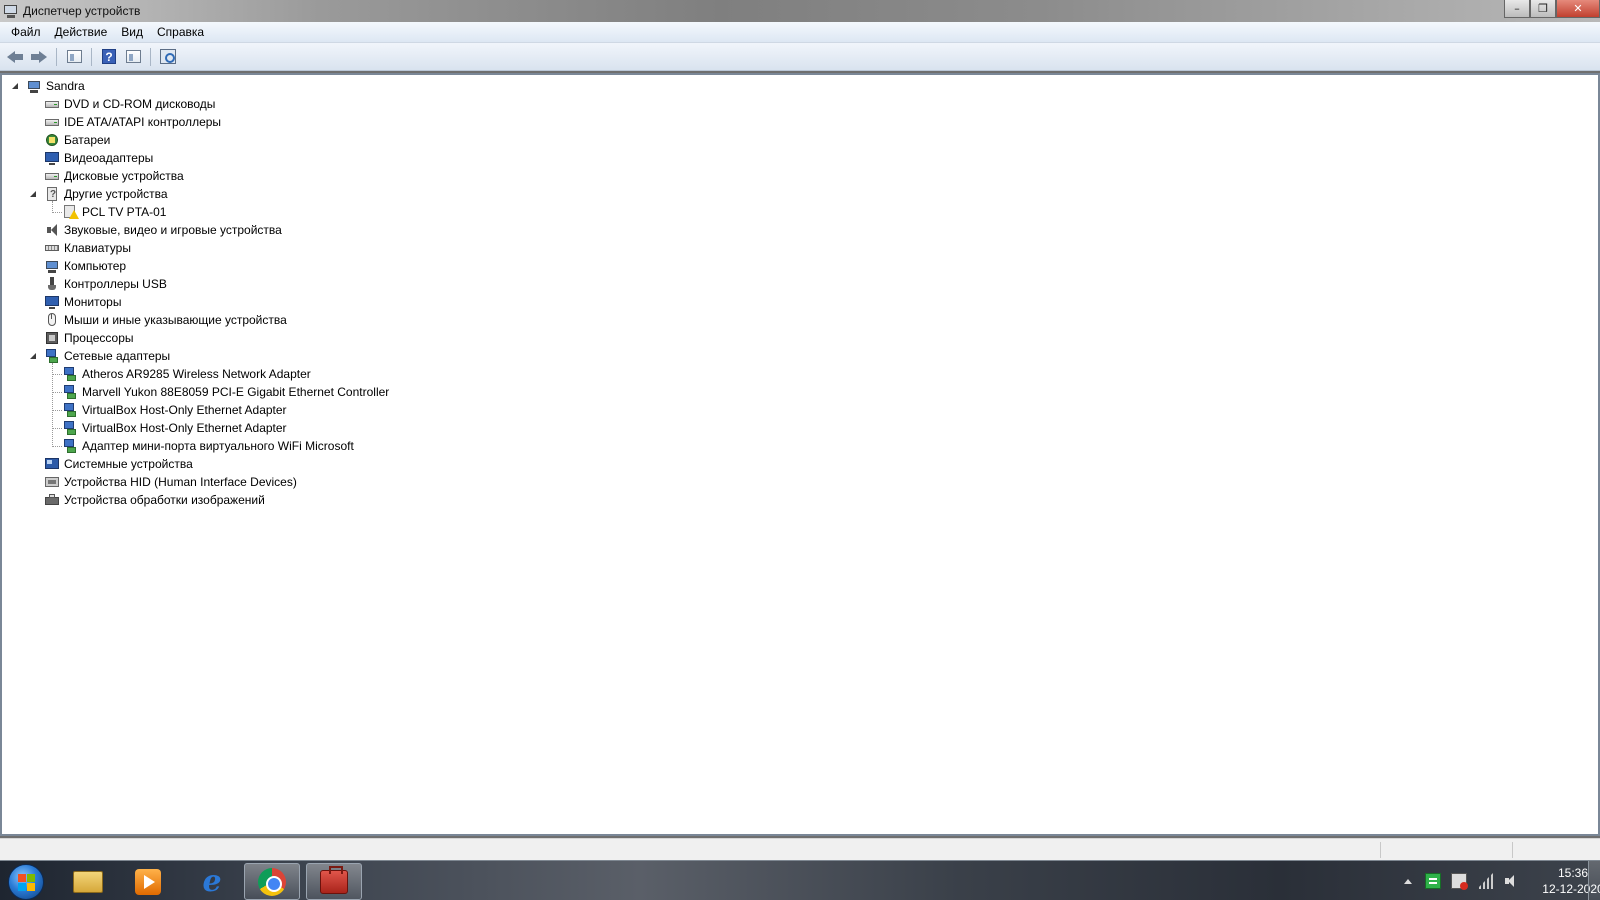  What do you see at coordinates (52, 194) in the screenshot?
I see `other-devices-icon: ?` at bounding box center [52, 194].